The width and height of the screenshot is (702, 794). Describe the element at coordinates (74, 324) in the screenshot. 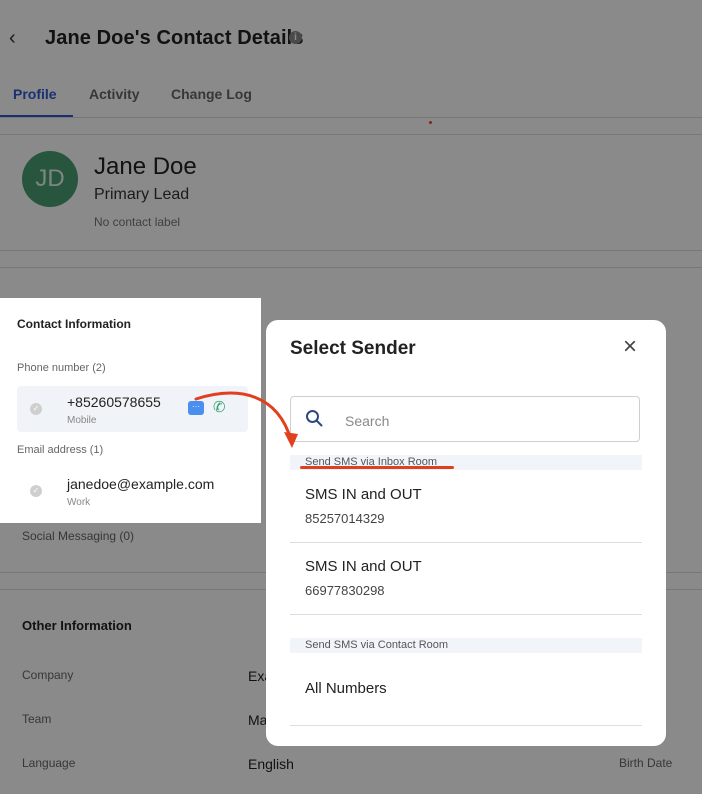

I see `contact-information-title: Contact Information` at that location.